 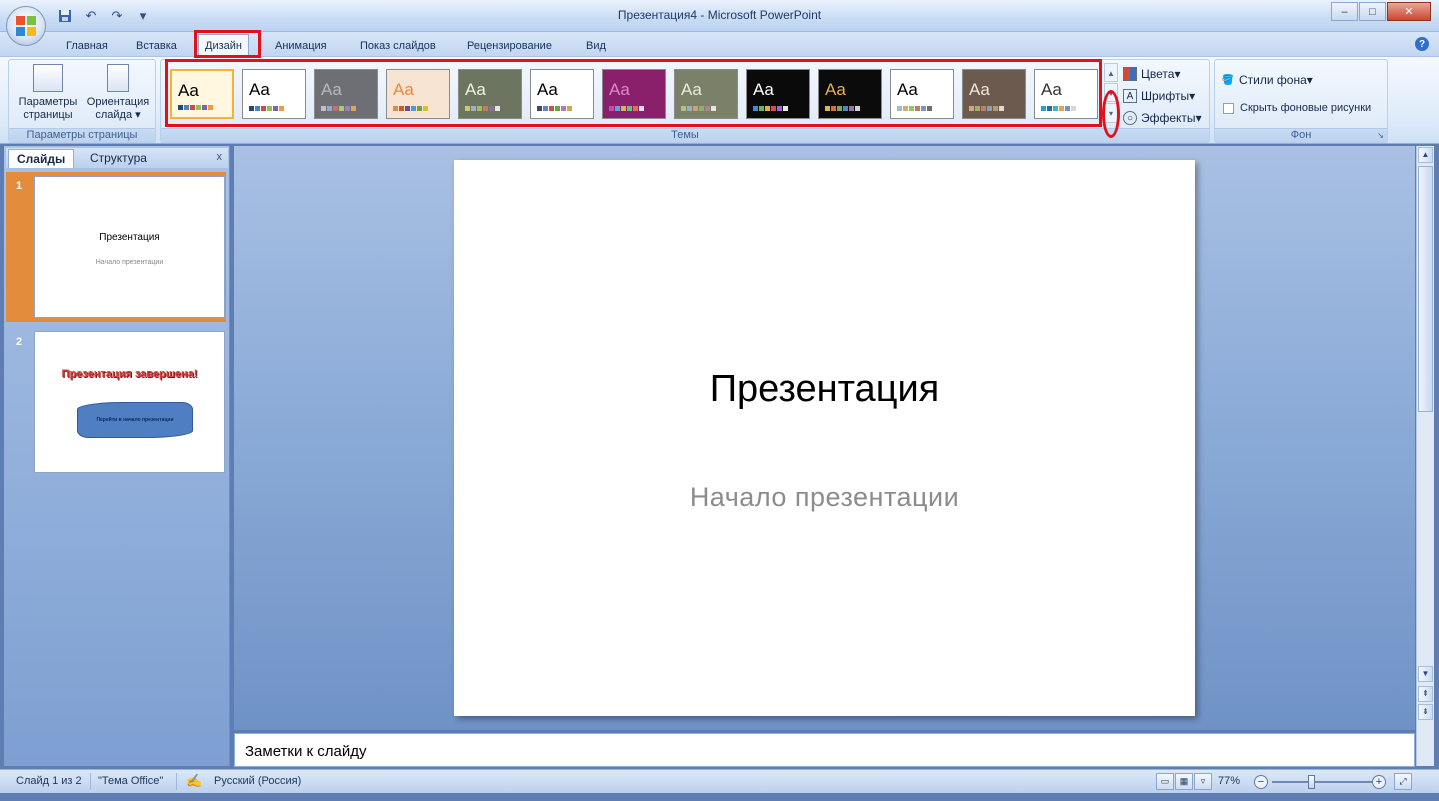 I want to click on slide-subtitle: Начало презентации, so click(x=824, y=497).